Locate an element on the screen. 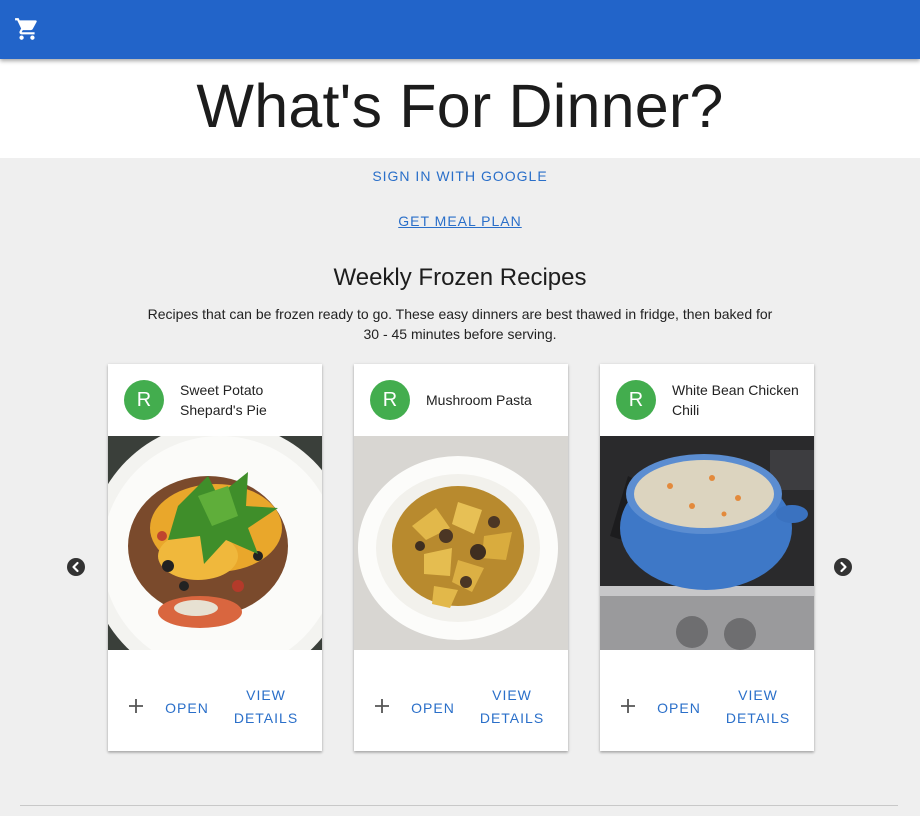 This screenshot has width=920, height=816. section-title: Weekly Frozen Recipes is located at coordinates (460, 277).